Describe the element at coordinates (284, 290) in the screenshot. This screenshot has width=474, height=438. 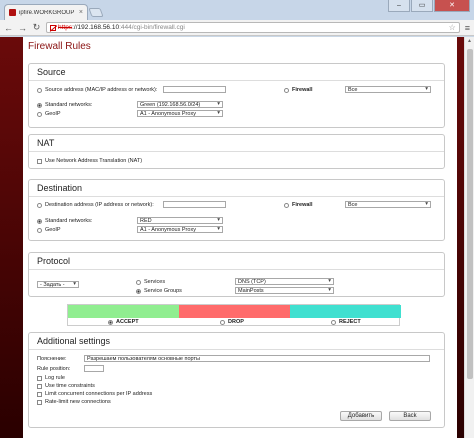
I see `service-groups-select: MainPosts` at that location.